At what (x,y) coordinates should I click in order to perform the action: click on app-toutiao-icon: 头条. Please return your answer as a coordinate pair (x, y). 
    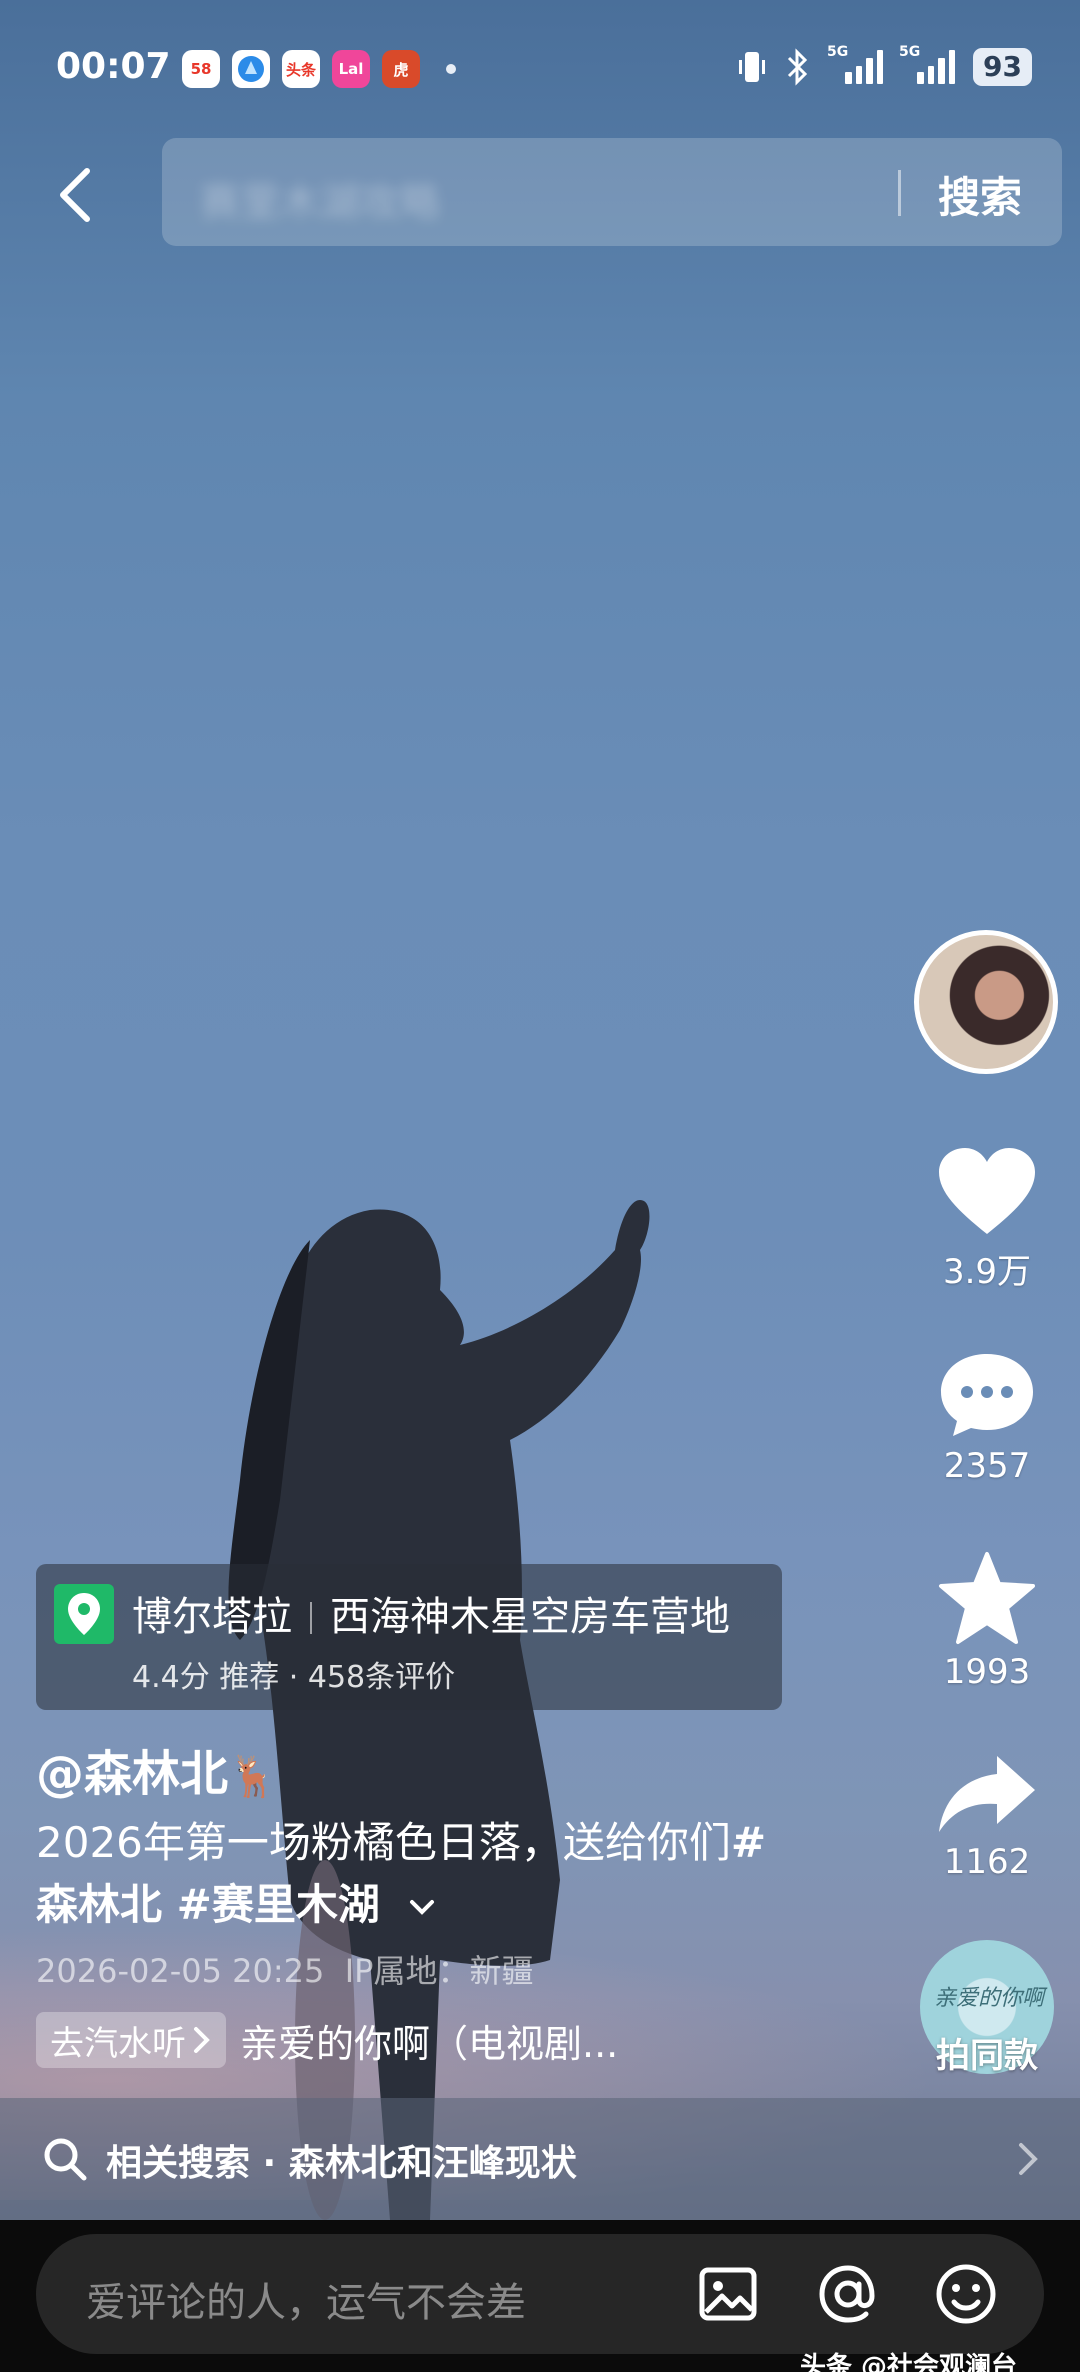
    Looking at the image, I should click on (301, 69).